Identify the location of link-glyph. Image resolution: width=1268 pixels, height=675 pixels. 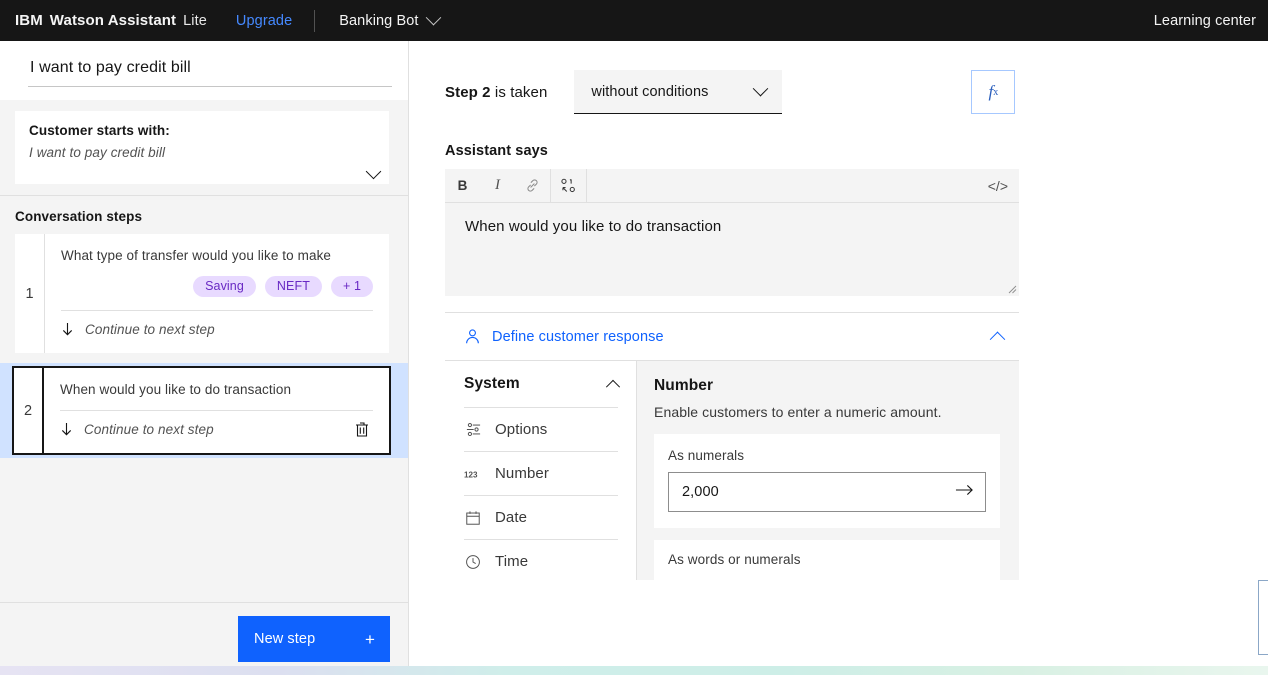
(532, 185).